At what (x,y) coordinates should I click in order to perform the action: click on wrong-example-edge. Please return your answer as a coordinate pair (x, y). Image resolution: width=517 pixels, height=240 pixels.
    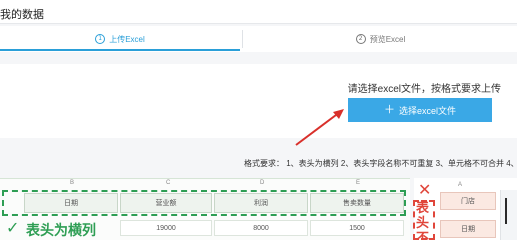
    Looking at the image, I should click on (508, 215).